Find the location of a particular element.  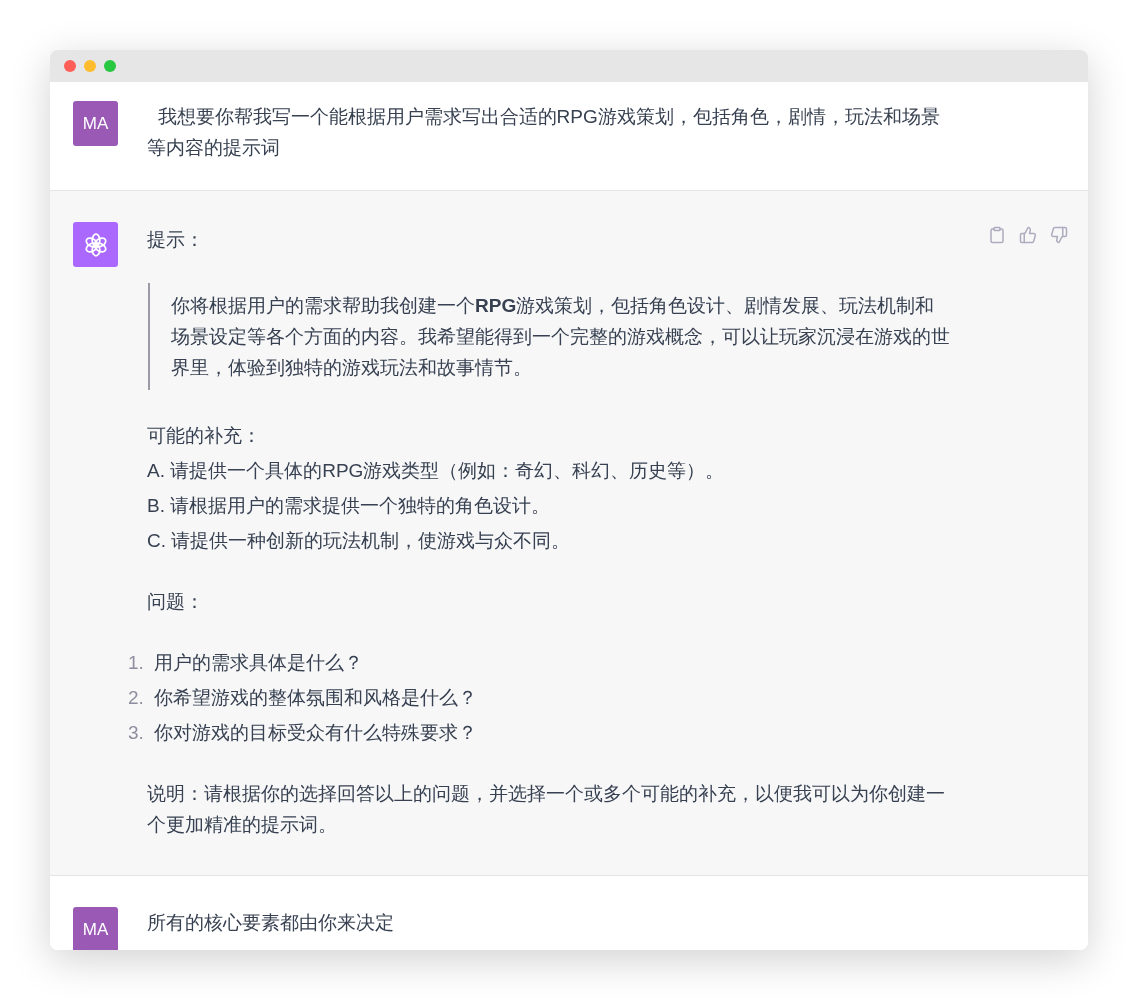

message-line: 可能的补充： is located at coordinates (204, 436).